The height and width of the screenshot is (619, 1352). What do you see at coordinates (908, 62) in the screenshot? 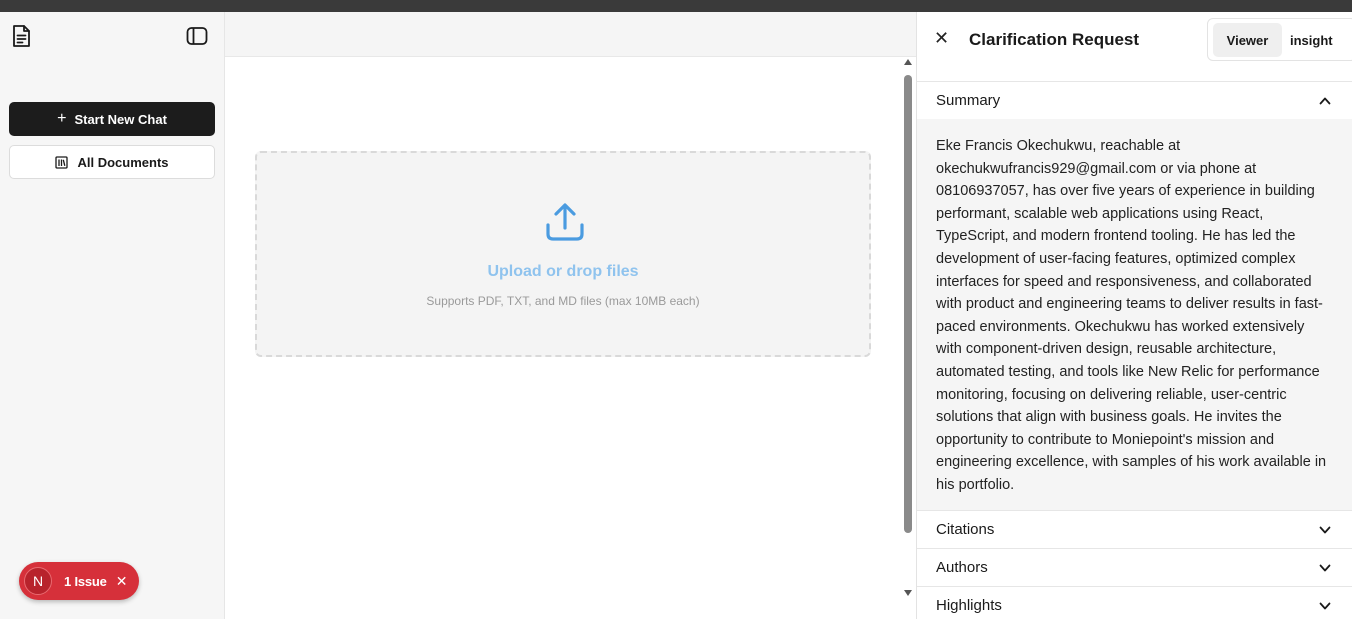
I see `scroll-up-arrow-icon` at bounding box center [908, 62].